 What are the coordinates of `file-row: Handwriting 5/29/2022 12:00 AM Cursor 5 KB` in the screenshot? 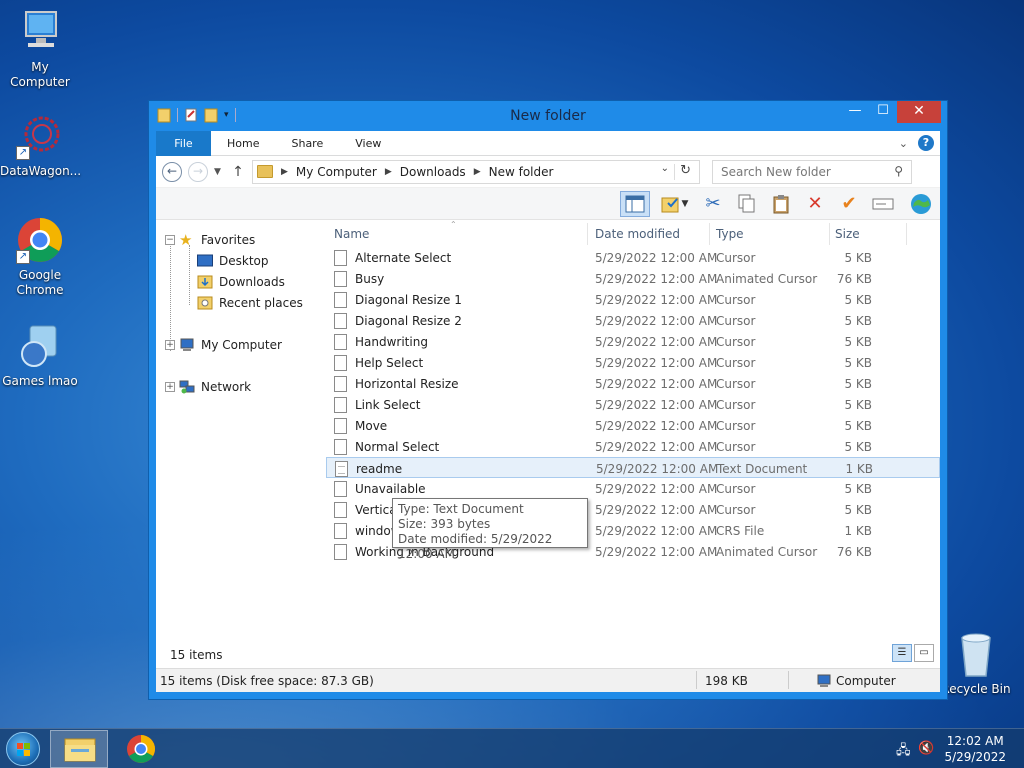 It's located at (633, 341).